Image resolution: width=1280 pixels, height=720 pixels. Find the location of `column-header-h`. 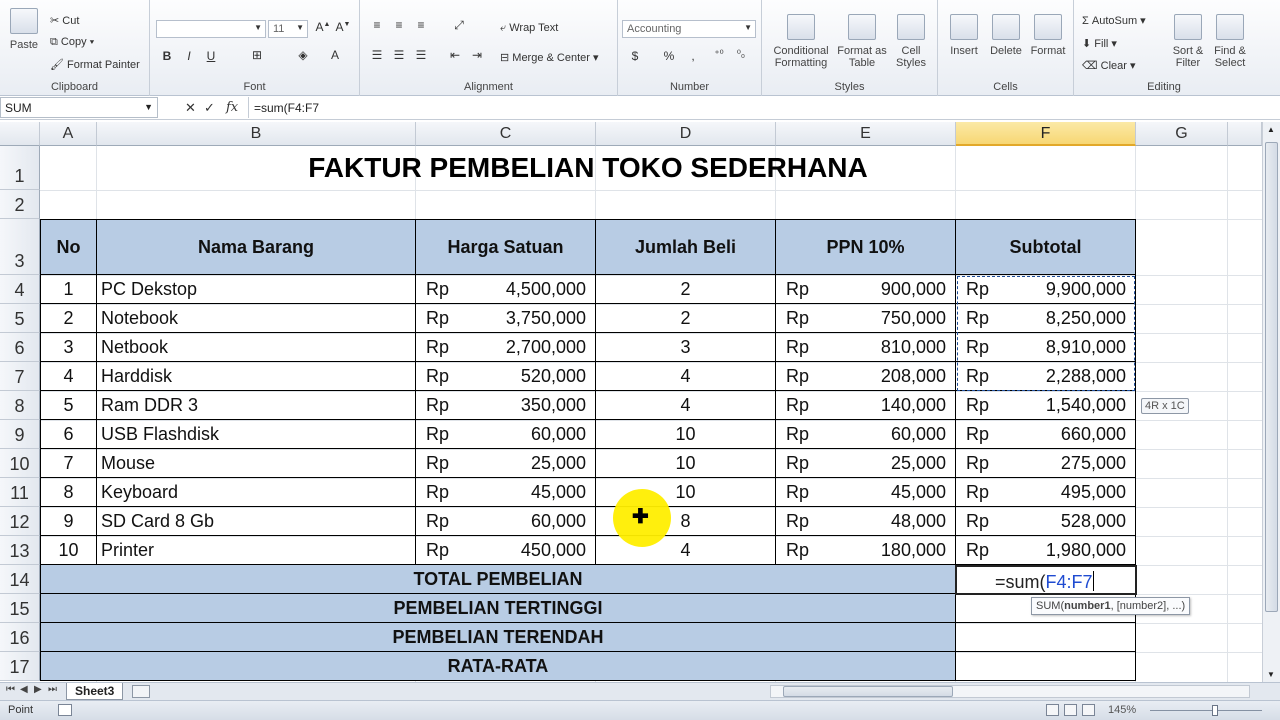

column-header-h is located at coordinates (1245, 134).